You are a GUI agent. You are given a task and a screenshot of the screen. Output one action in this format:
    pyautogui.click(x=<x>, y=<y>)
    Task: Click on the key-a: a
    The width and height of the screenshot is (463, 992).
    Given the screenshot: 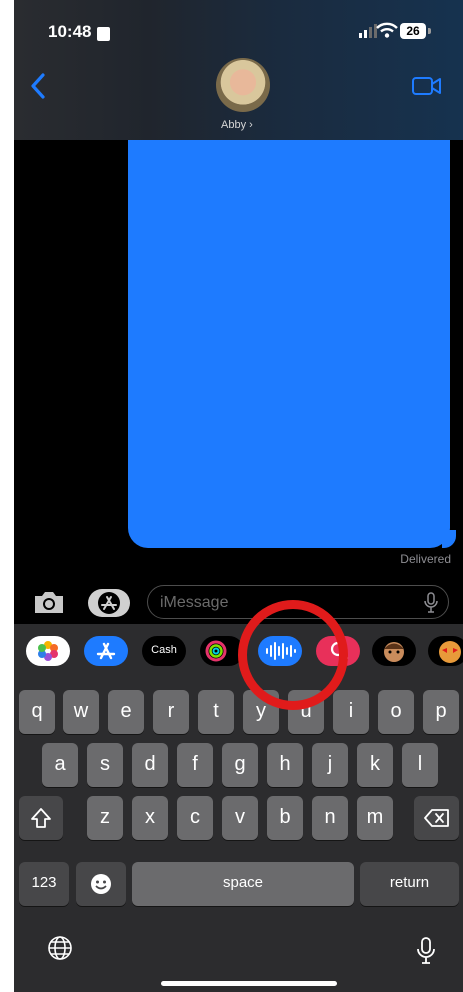 What is the action you would take?
    pyautogui.click(x=60, y=765)
    